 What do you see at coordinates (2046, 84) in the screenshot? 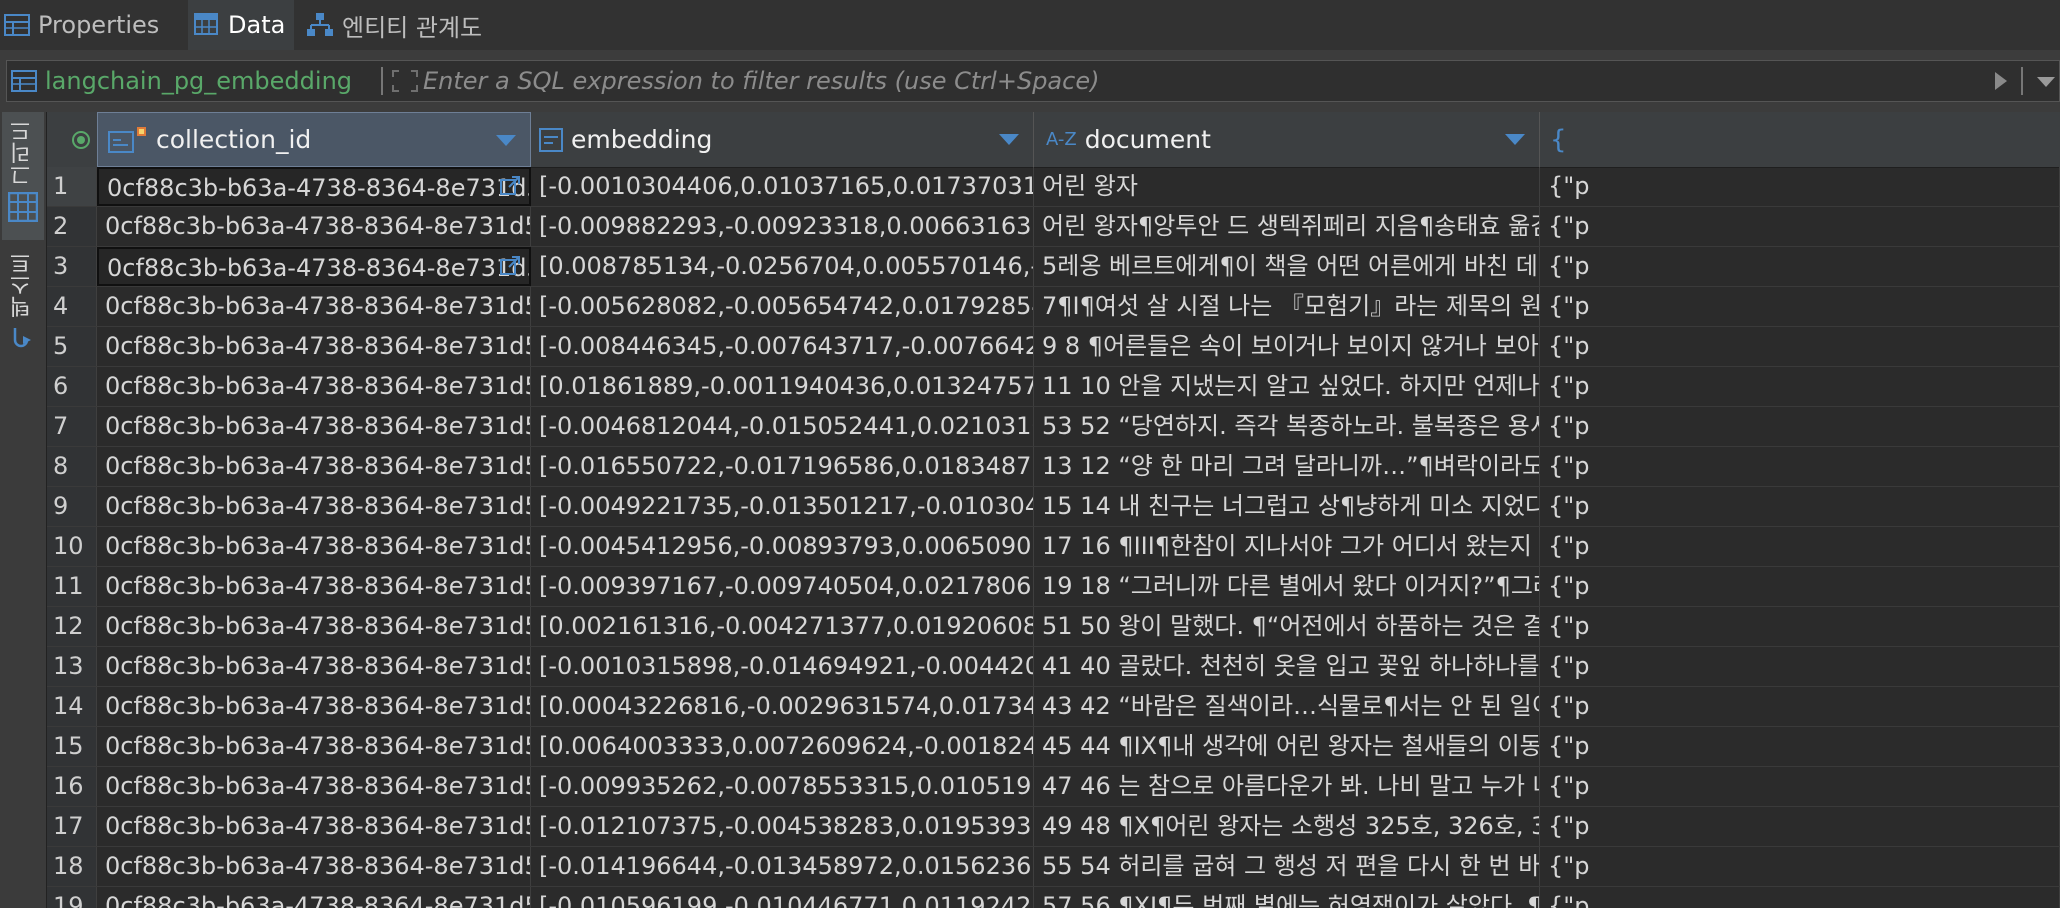
I see `filter-history-dropdown-icon` at bounding box center [2046, 84].